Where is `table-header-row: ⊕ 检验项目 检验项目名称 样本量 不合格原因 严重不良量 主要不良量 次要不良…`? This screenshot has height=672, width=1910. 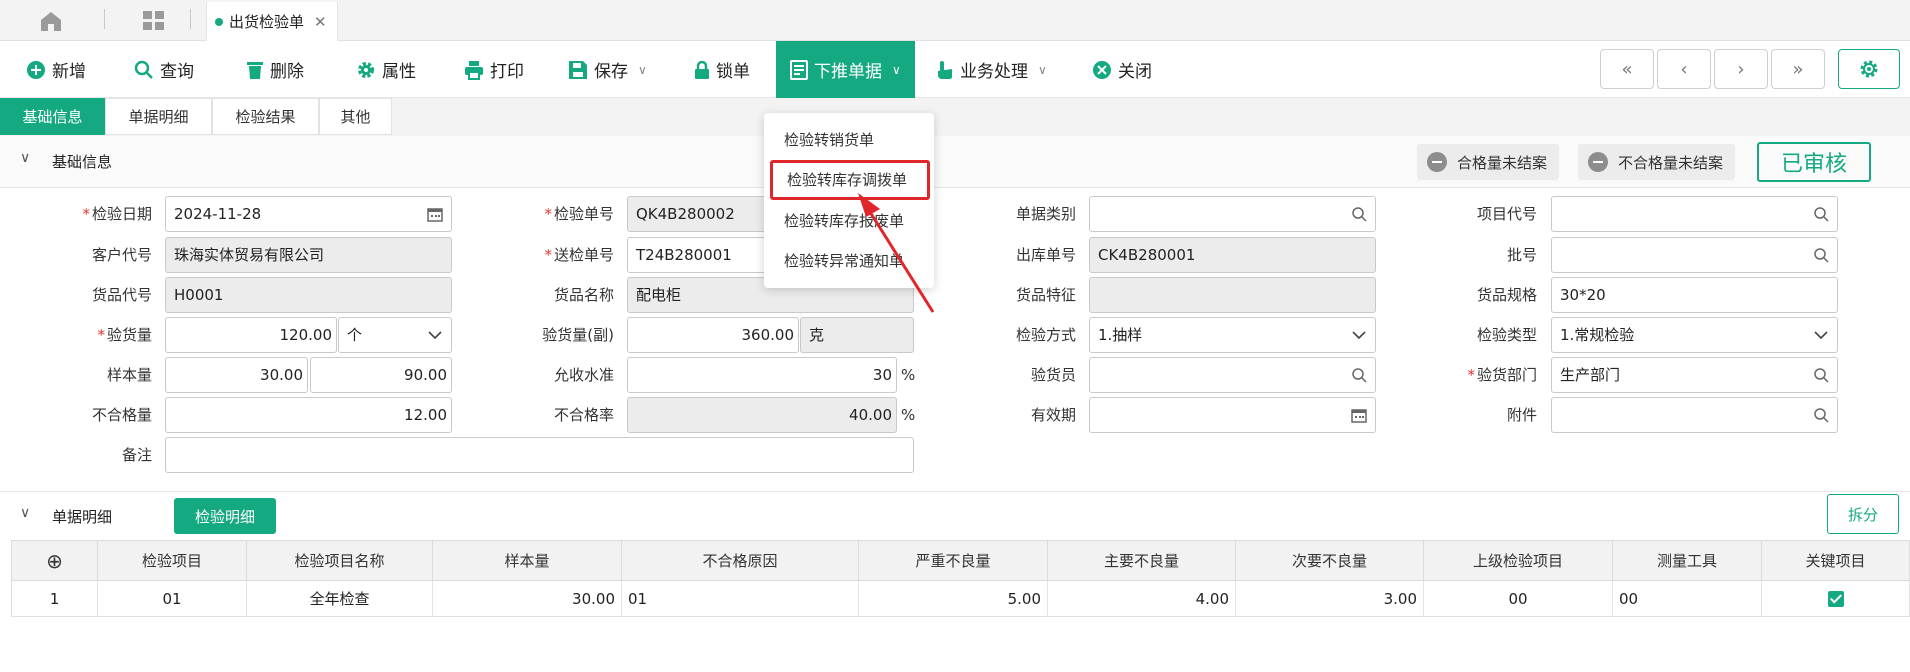 table-header-row: ⊕ 检验项目 检验项目名称 样本量 不合格原因 严重不良量 主要不良量 次要不良… is located at coordinates (960, 560).